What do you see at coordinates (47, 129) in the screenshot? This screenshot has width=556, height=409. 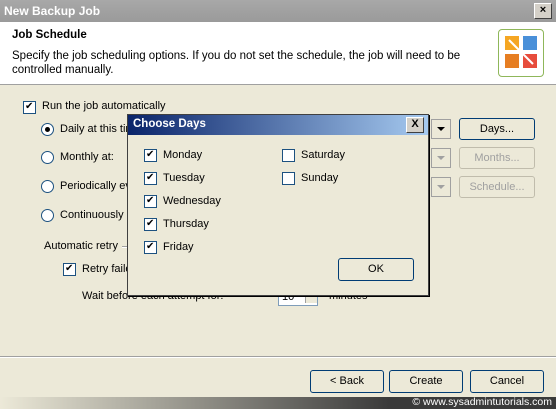 I see `daily-radio` at bounding box center [47, 129].